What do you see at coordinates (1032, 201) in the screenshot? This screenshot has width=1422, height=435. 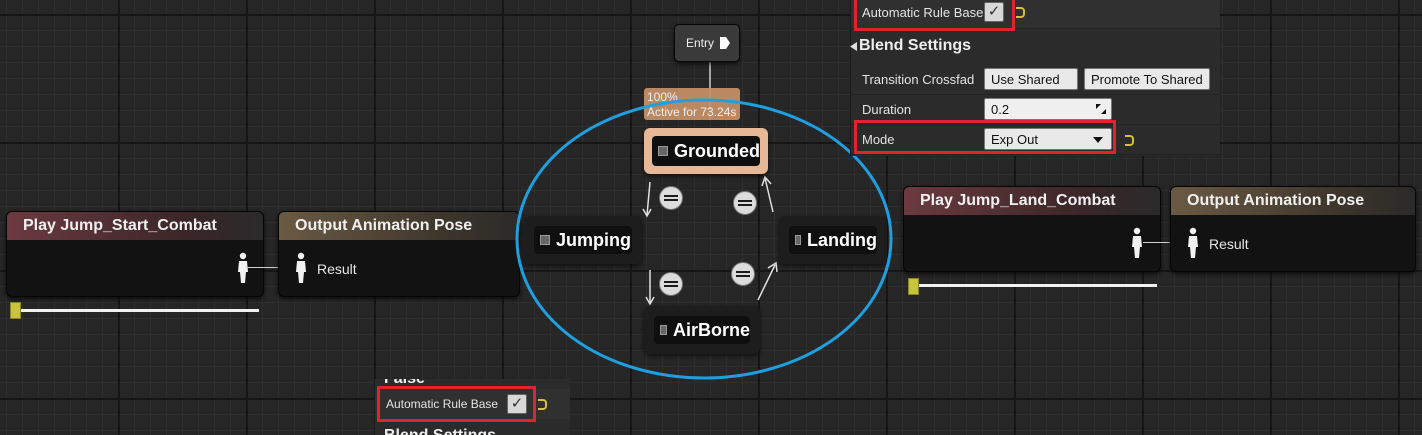 I see `node-title: Play Jump_Land_Combat` at bounding box center [1032, 201].